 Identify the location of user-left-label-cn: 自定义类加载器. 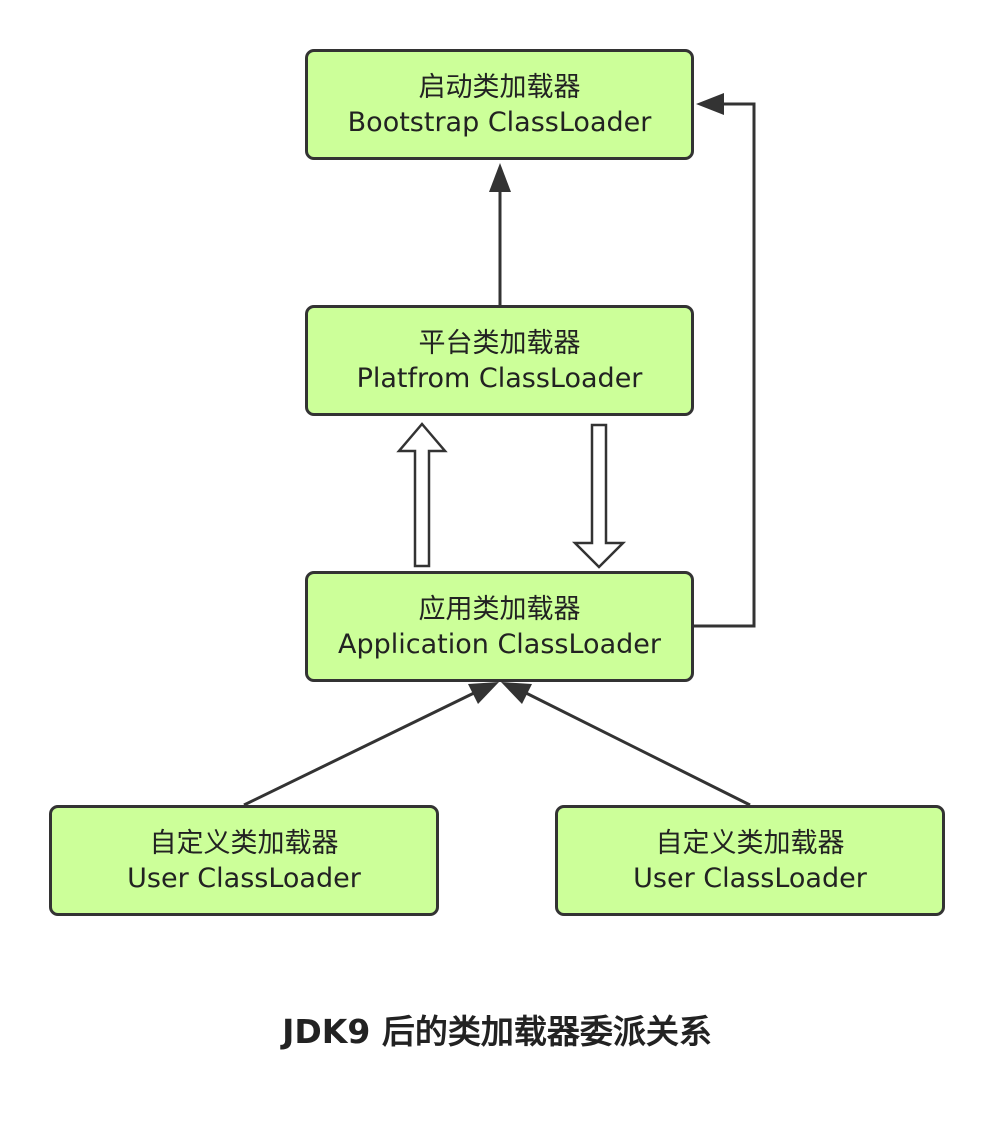
(244, 843).